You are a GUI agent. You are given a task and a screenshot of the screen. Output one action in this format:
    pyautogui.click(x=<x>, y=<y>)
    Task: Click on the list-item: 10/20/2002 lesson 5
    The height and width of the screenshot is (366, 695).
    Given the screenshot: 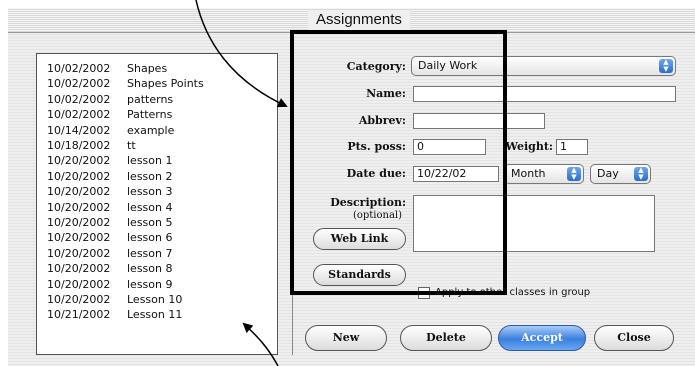 What is the action you would take?
    pyautogui.click(x=109, y=223)
    